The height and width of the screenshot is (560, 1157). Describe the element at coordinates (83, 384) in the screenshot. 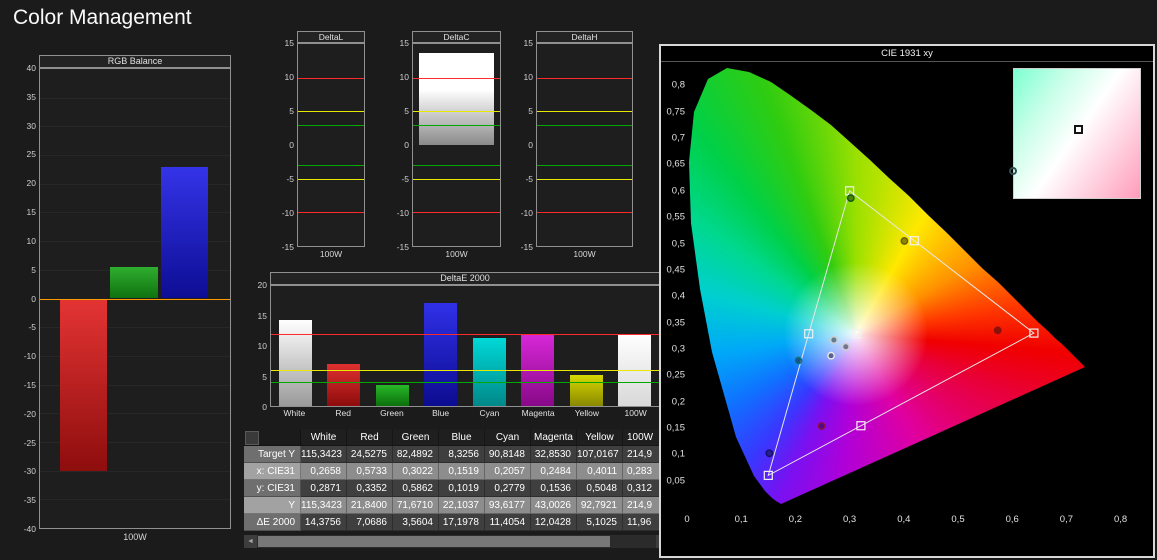

I see `bar-red` at that location.